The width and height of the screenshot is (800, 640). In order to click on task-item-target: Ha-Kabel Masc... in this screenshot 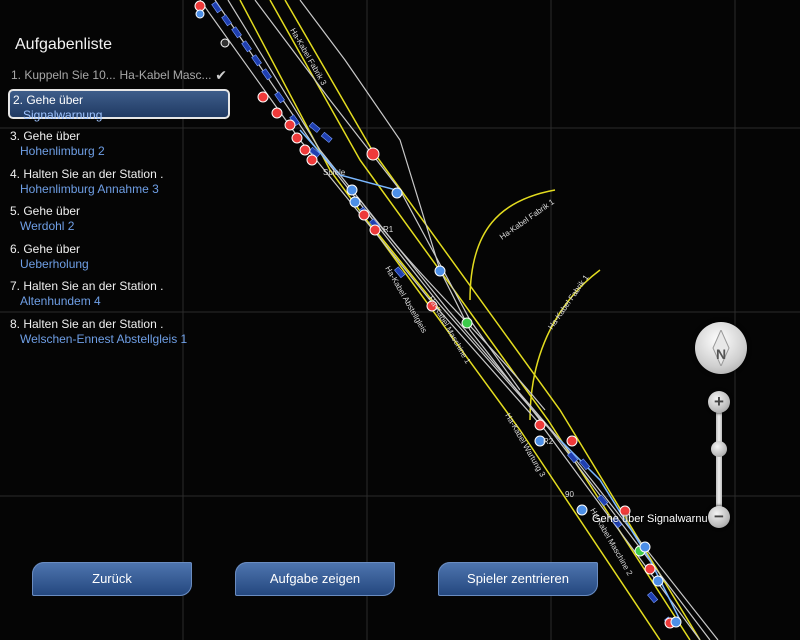, I will do `click(165, 75)`.